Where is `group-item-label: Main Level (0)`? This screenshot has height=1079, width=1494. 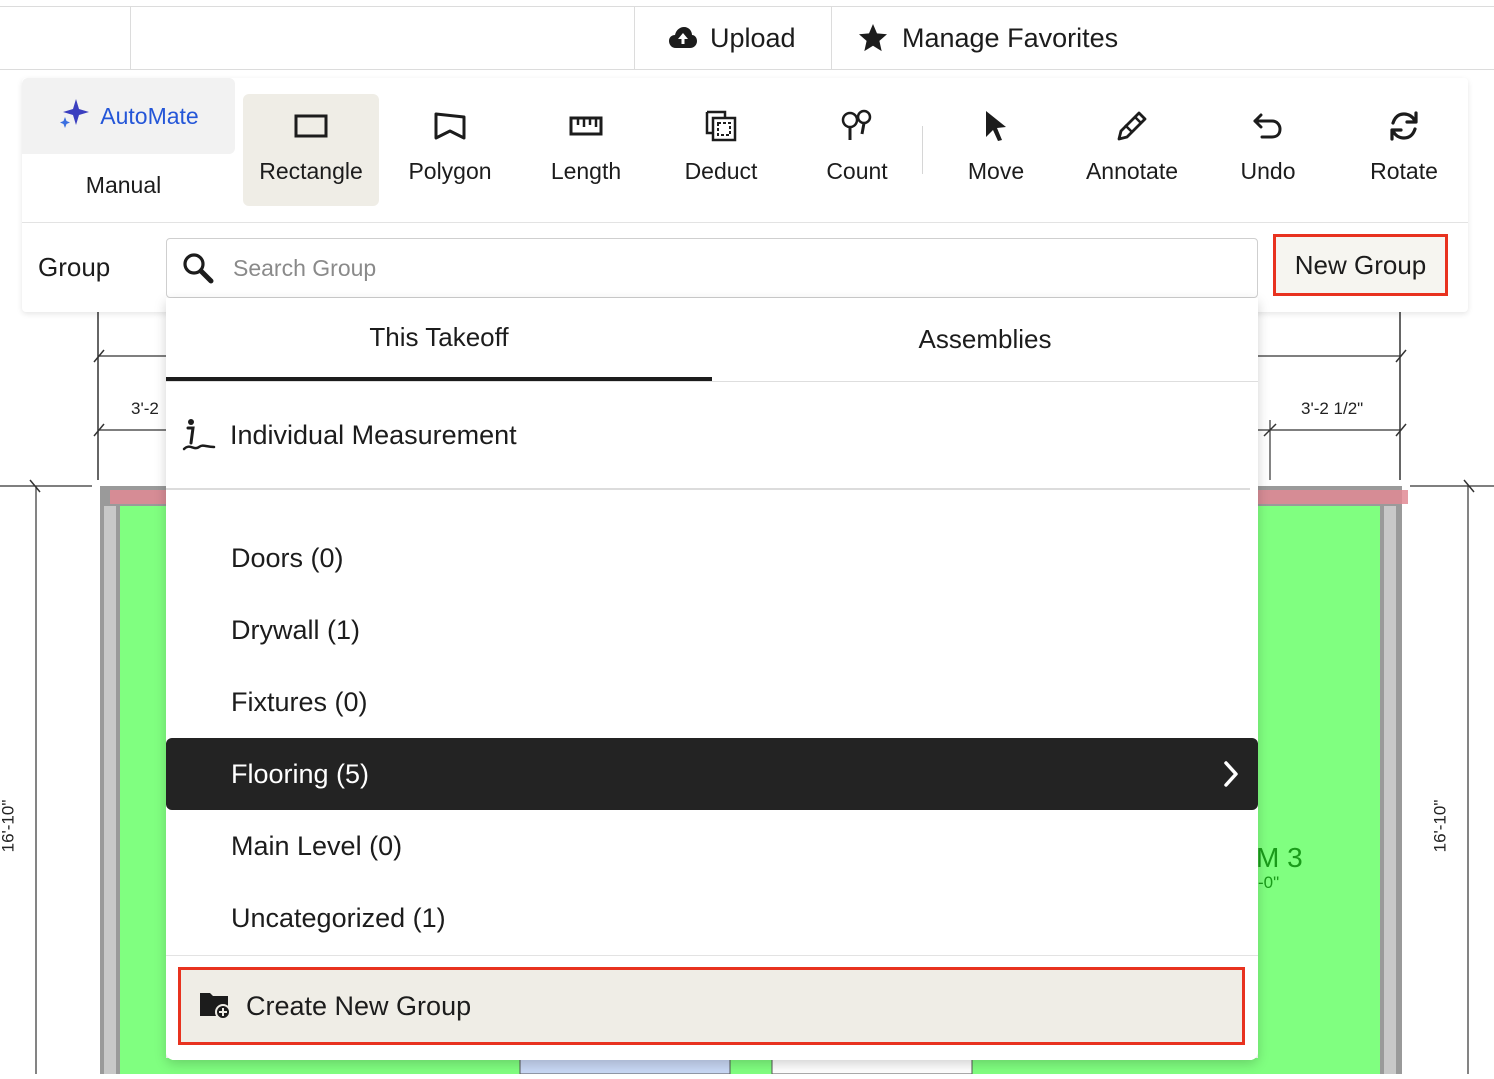 group-item-label: Main Level (0) is located at coordinates (317, 845).